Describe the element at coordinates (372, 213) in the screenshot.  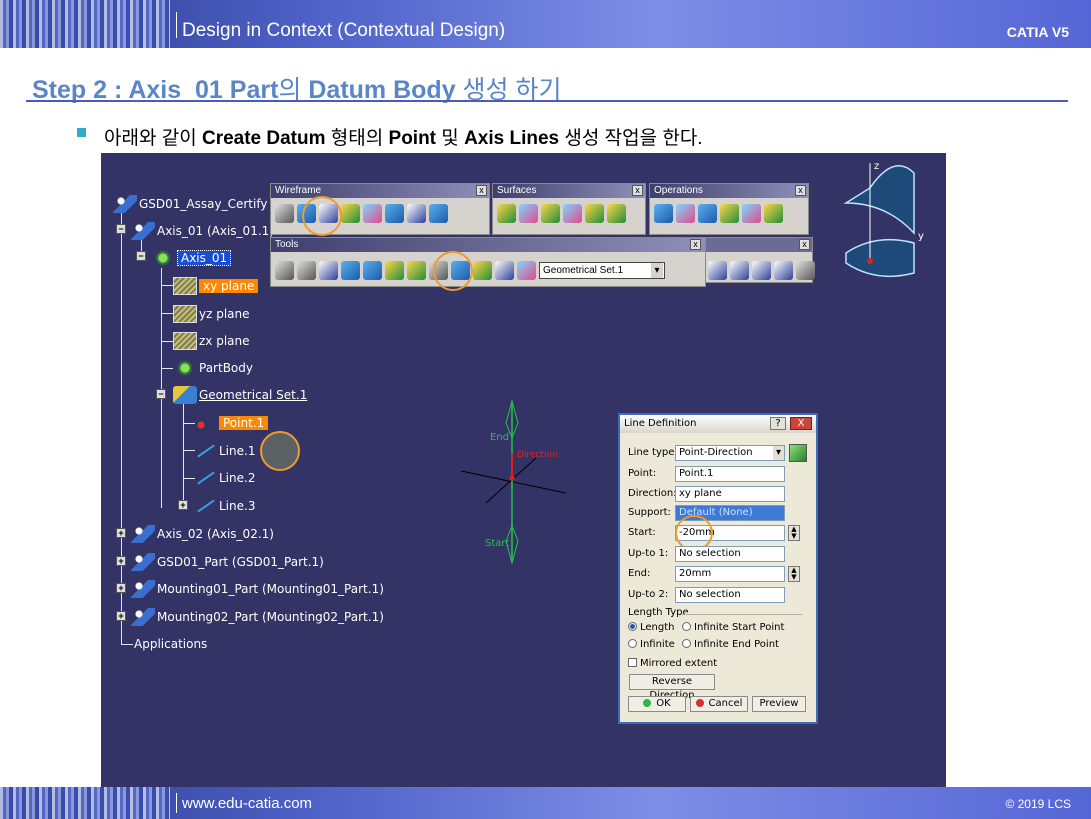
I see `intersection-tool-icon` at that location.